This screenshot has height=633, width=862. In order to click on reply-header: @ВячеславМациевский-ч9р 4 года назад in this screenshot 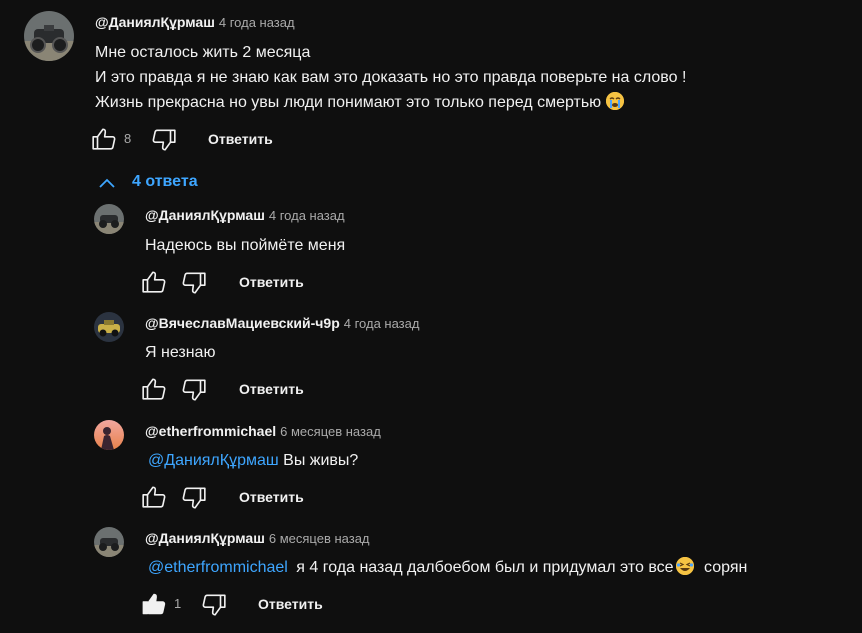, I will do `click(282, 323)`.